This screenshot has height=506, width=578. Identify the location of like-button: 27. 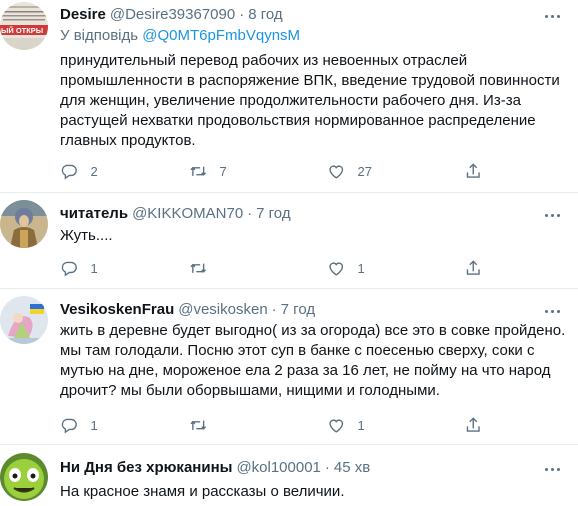
(349, 171).